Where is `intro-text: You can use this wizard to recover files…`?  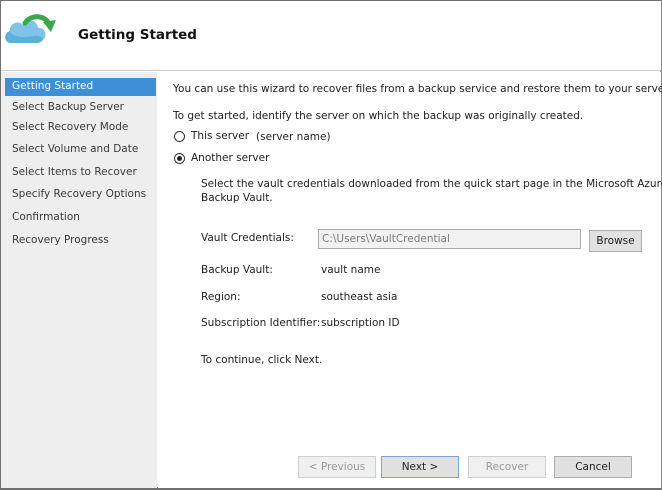 intro-text: You can use this wizard to recover files… is located at coordinates (417, 89).